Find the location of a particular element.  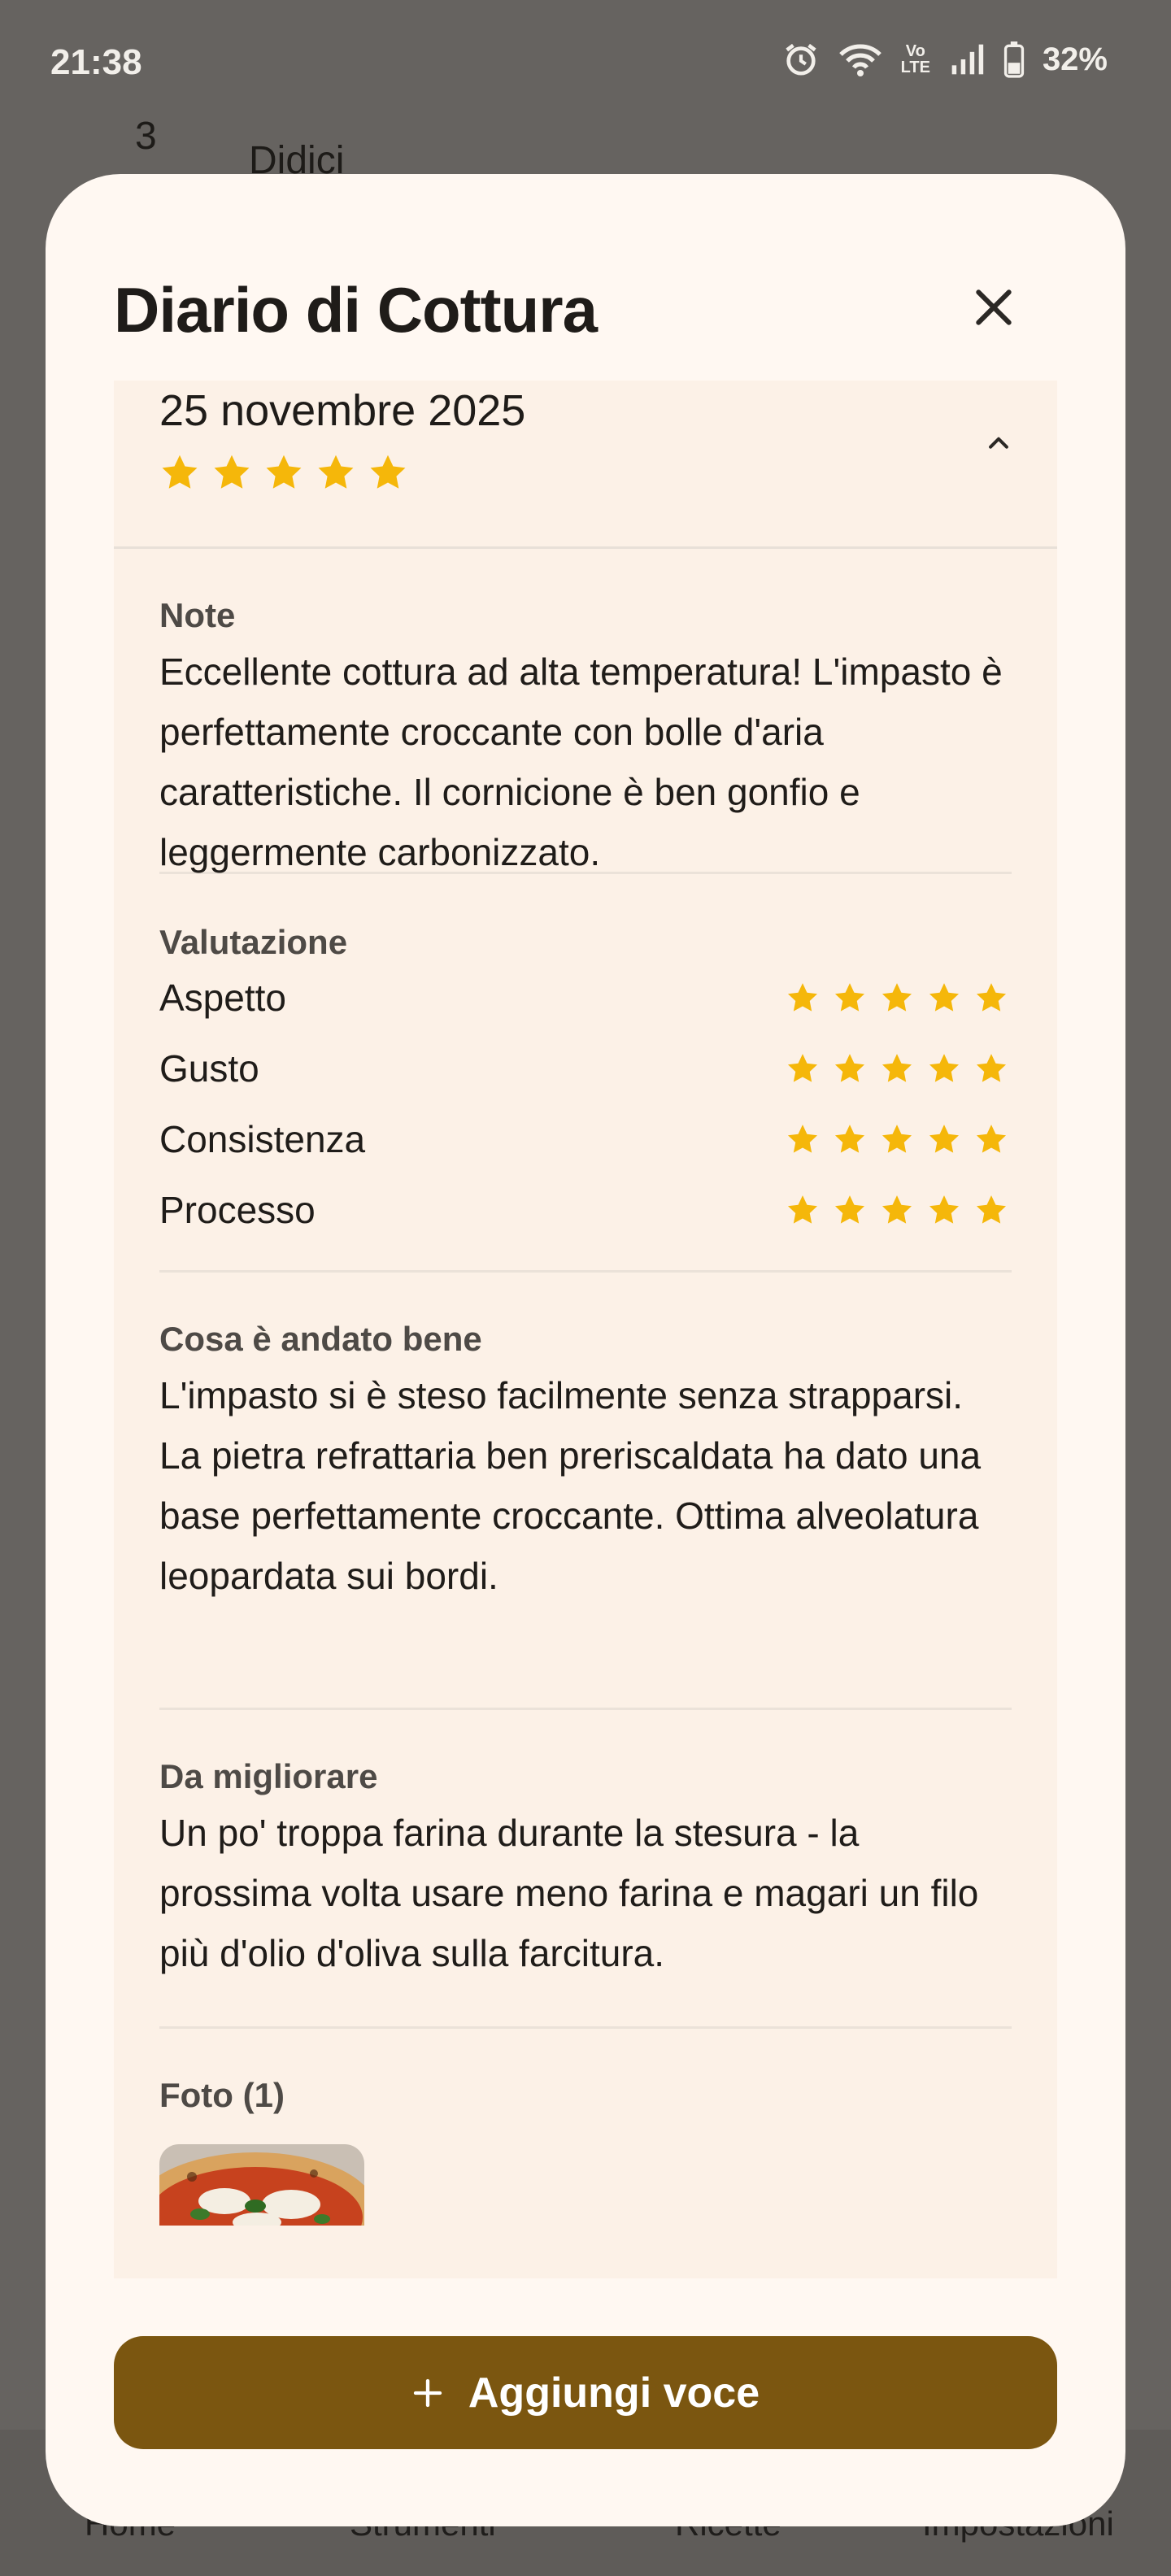

status-time: 21:38 is located at coordinates (96, 62).